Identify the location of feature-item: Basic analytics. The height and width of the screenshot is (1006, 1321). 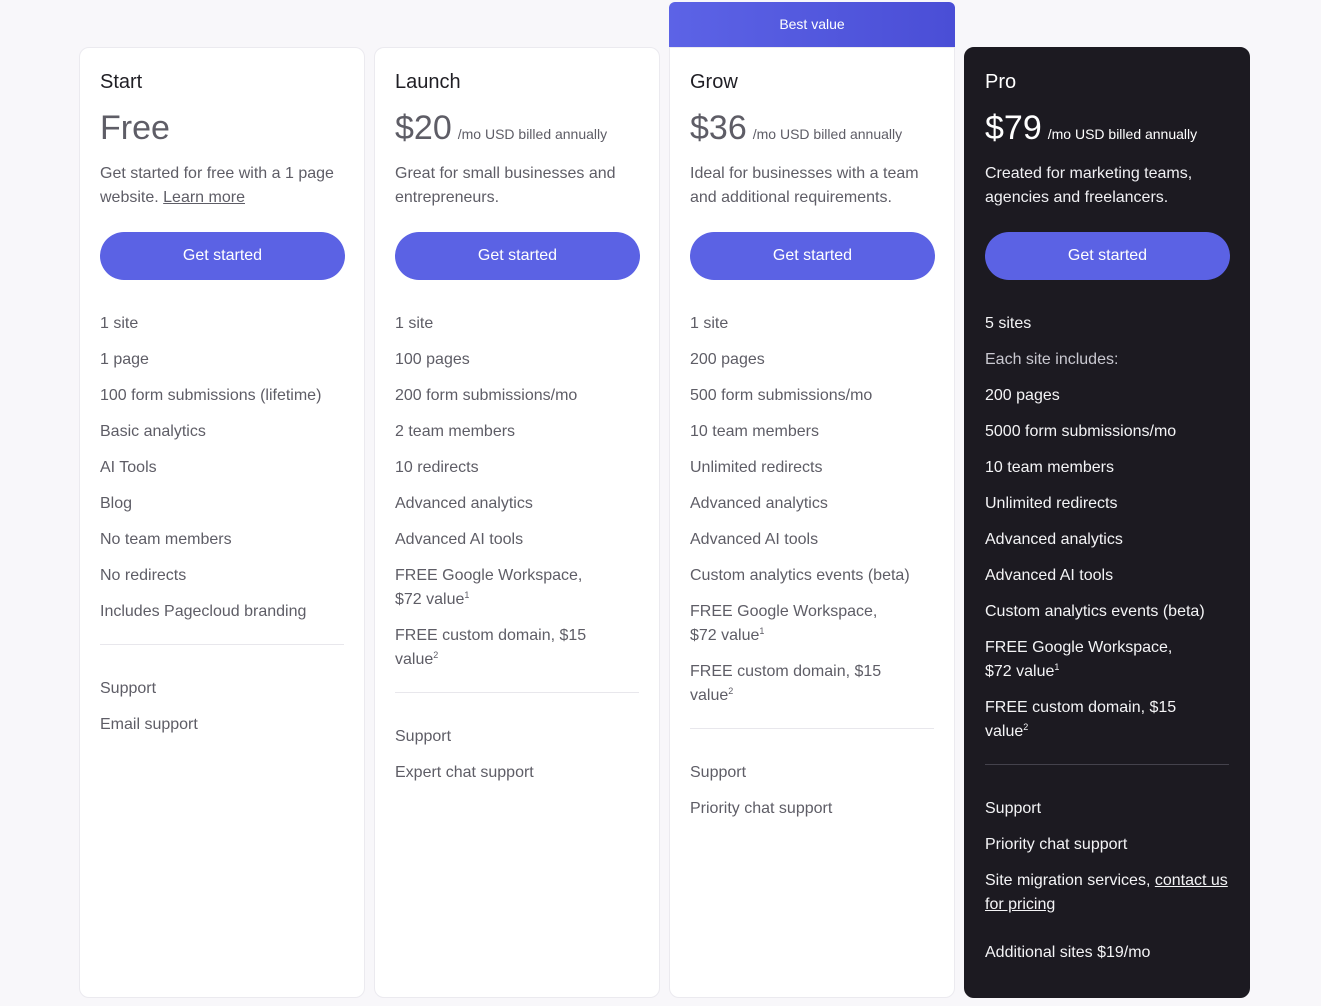
(153, 431).